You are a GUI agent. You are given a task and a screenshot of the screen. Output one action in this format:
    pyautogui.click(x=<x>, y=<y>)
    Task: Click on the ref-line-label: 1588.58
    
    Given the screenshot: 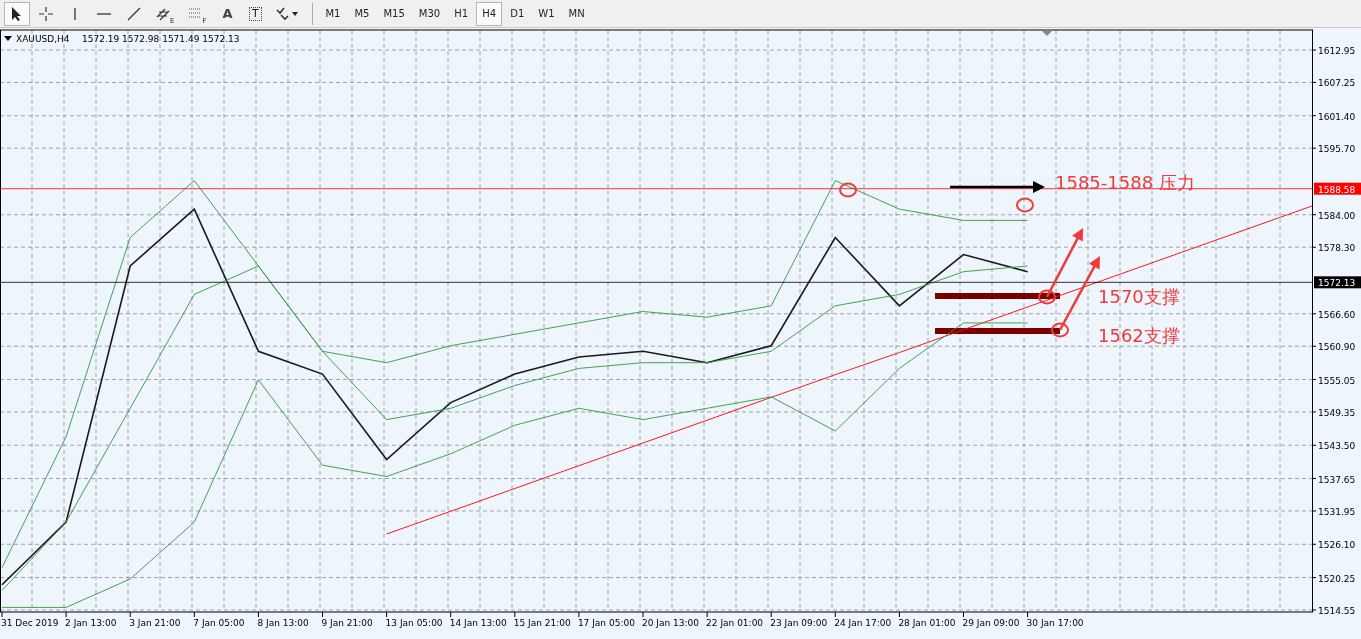 What is the action you would take?
    pyautogui.click(x=1337, y=189)
    